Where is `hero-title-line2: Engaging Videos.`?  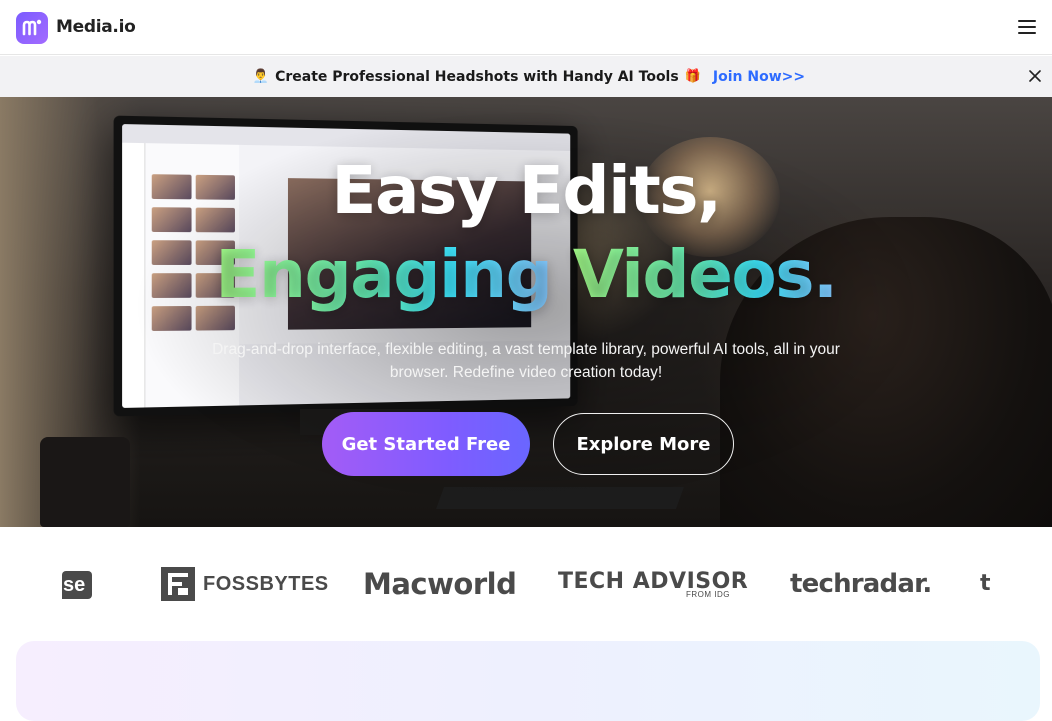
hero-title-line2: Engaging Videos. is located at coordinates (526, 275).